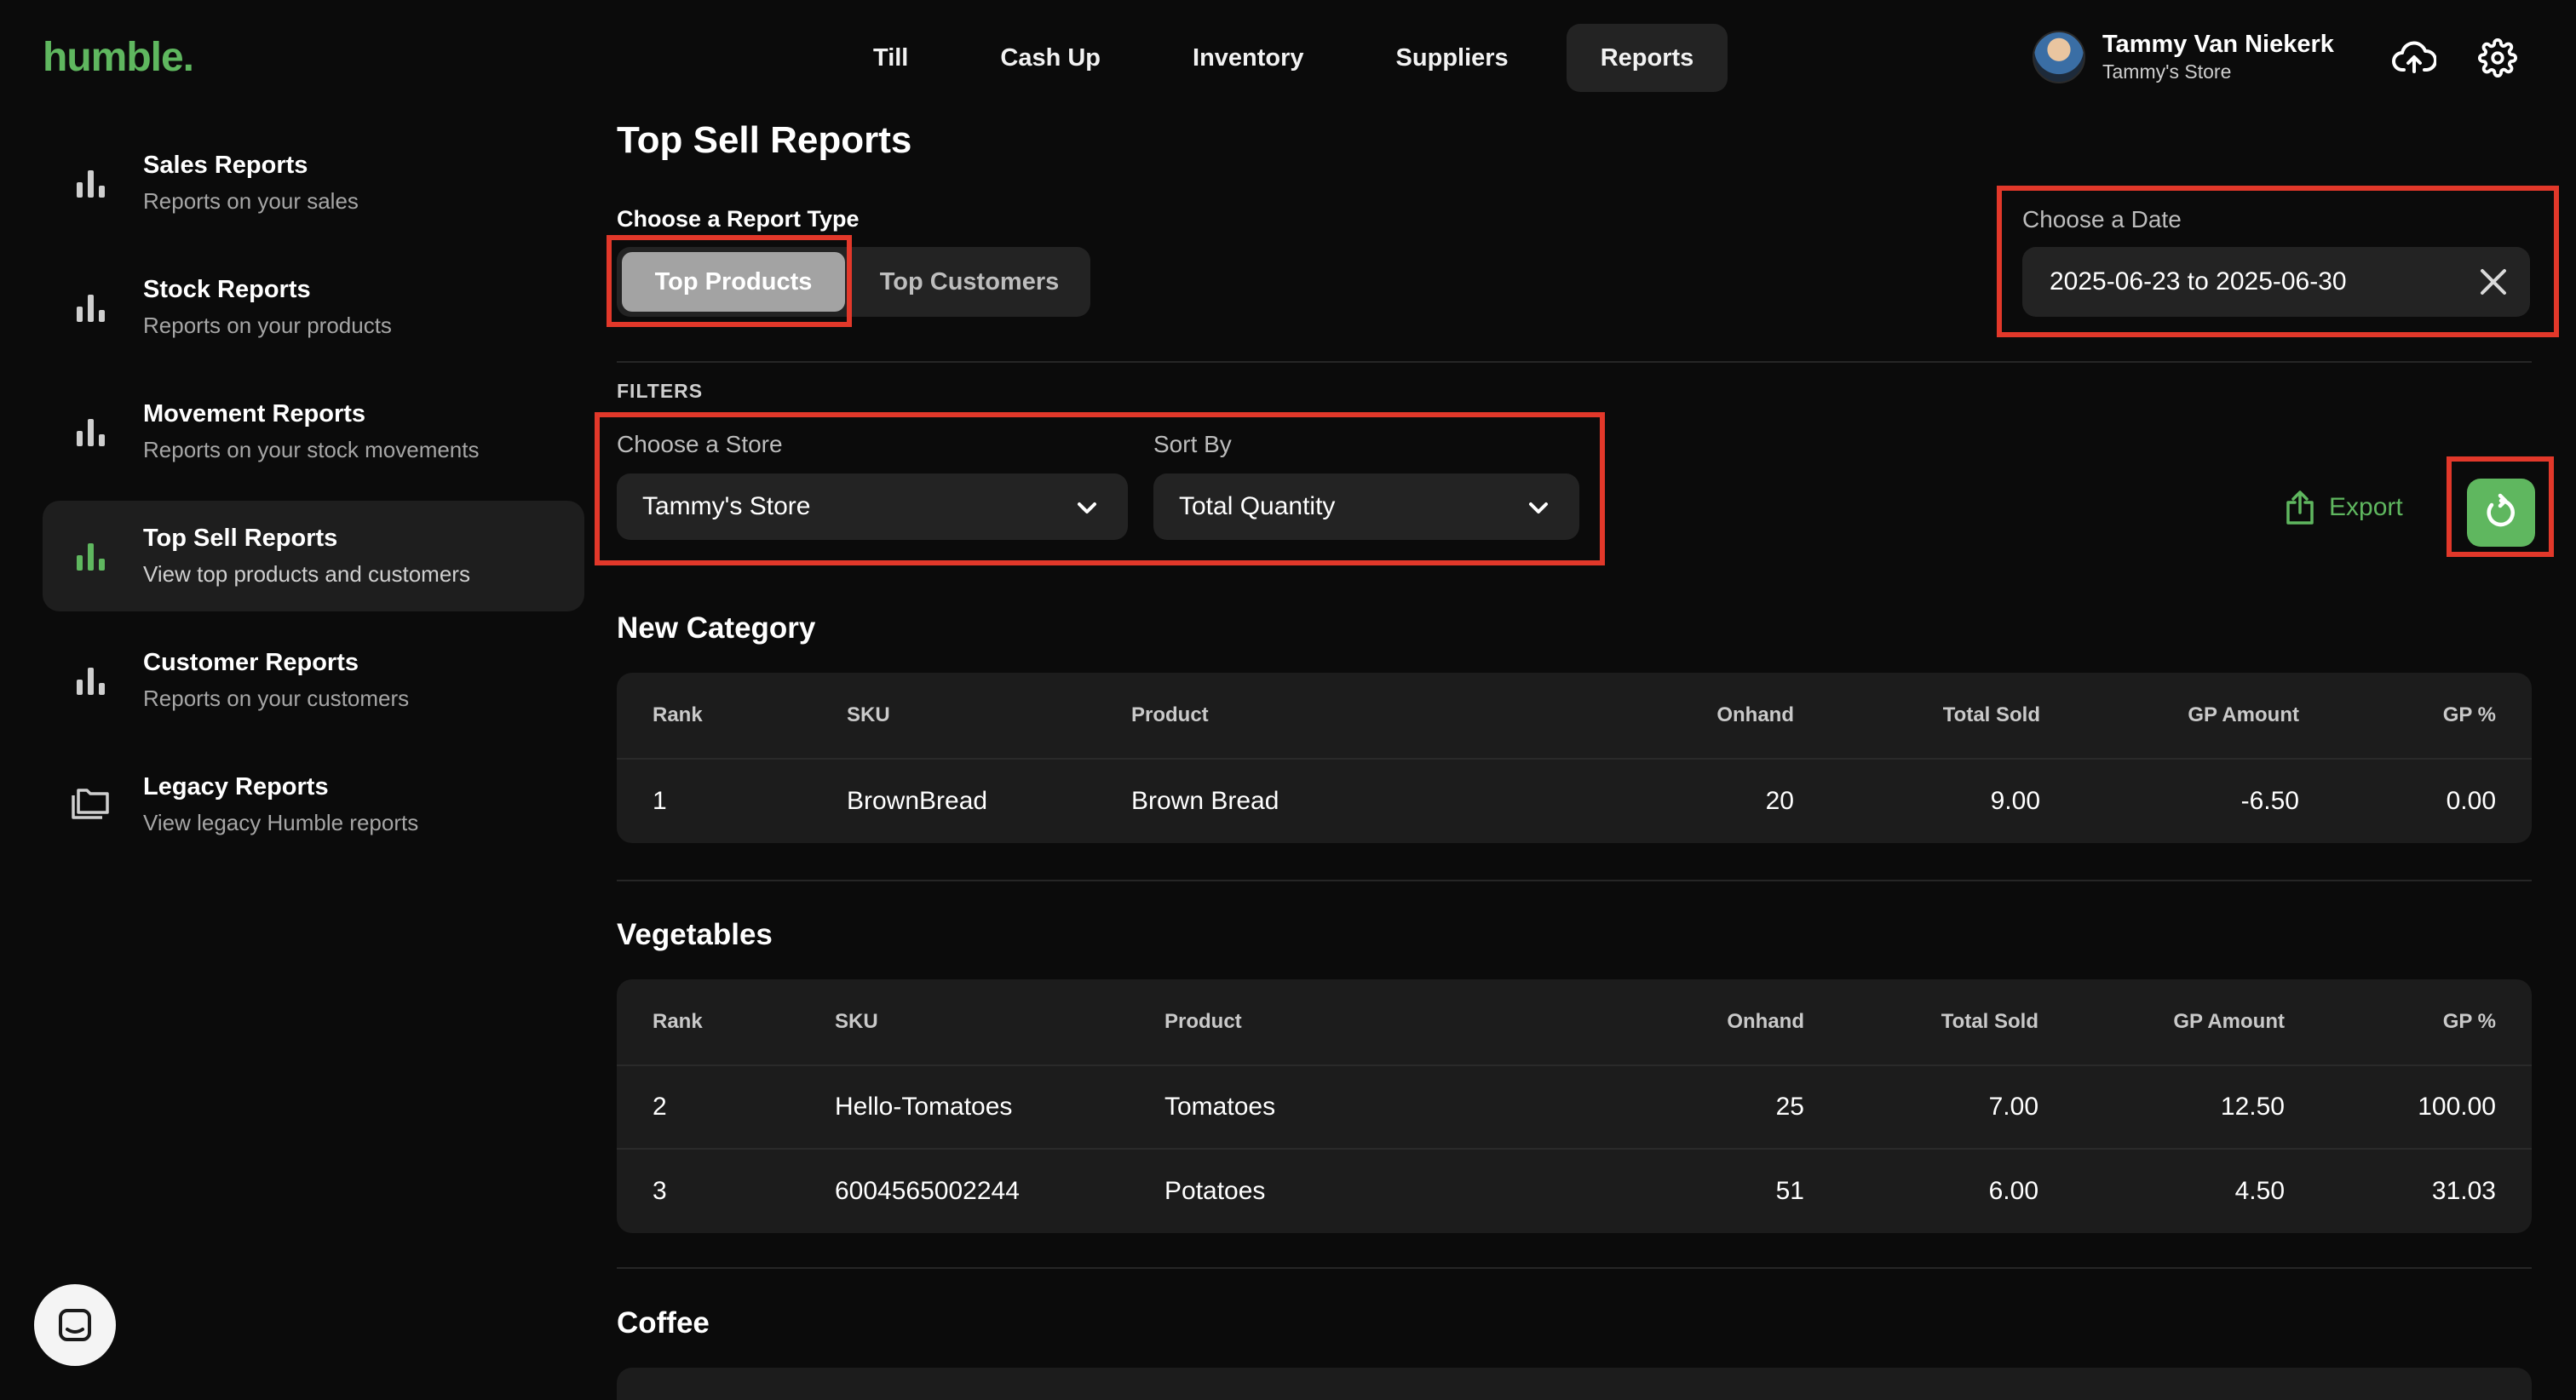 The width and height of the screenshot is (2576, 1400). Describe the element at coordinates (2013, 1107) in the screenshot. I see `cell-total-sold: 7.00` at that location.